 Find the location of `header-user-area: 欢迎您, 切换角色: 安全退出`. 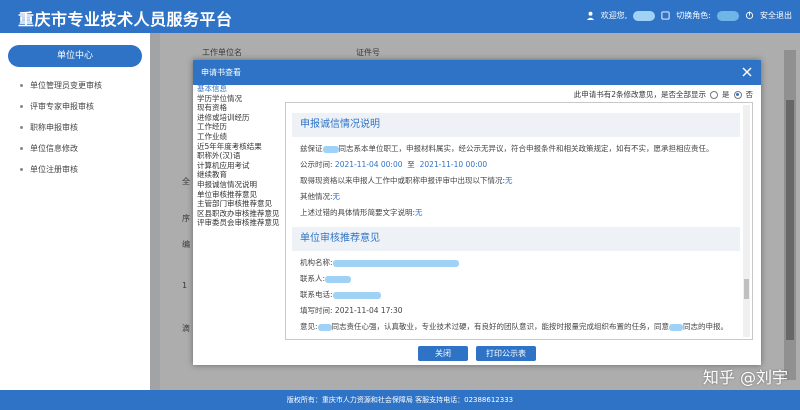

header-user-area: 欢迎您, 切换角色: 安全退出 is located at coordinates (689, 15).